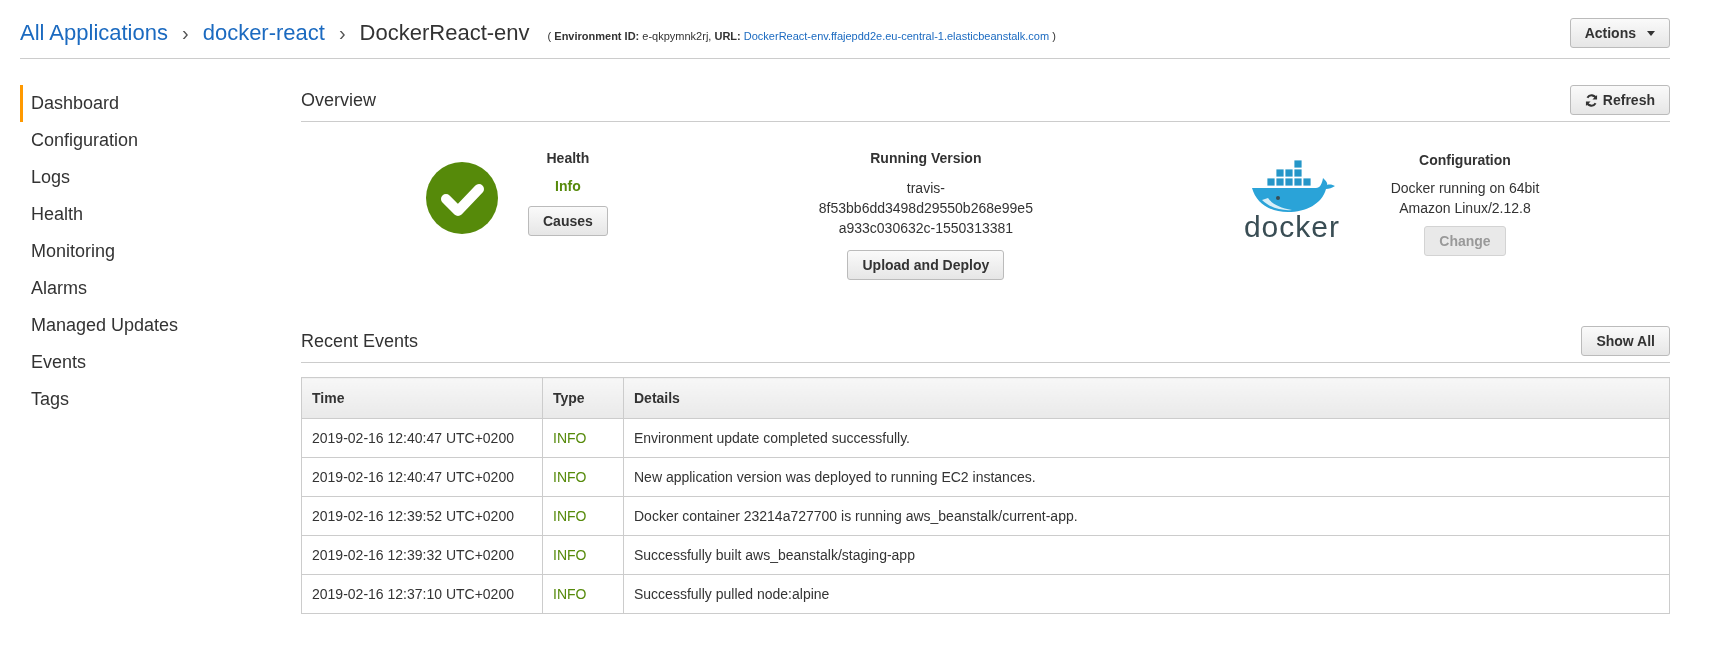  I want to click on sidebar-item: Health, so click(160, 214).